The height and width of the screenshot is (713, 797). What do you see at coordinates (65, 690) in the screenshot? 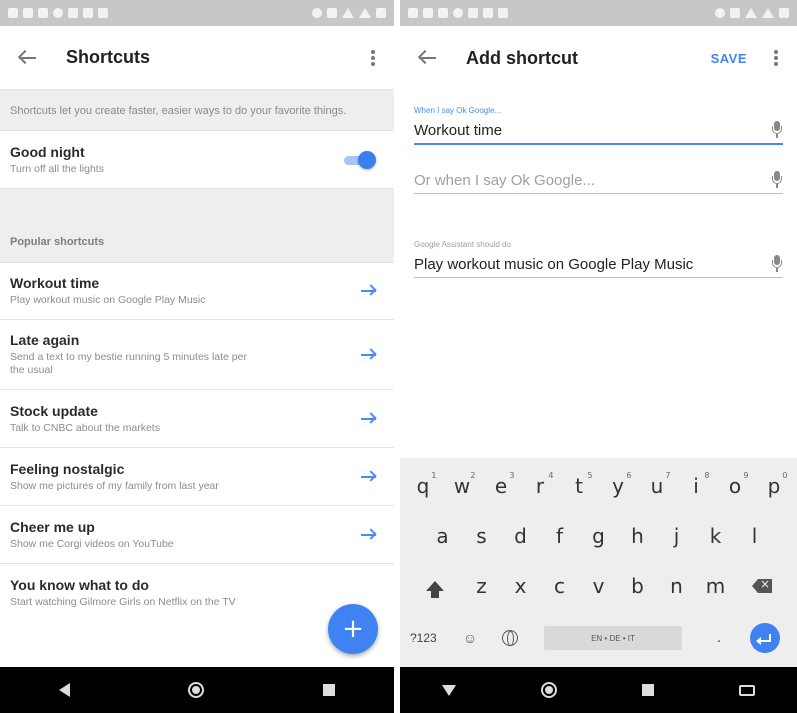
I see `nav-back-icon` at bounding box center [65, 690].